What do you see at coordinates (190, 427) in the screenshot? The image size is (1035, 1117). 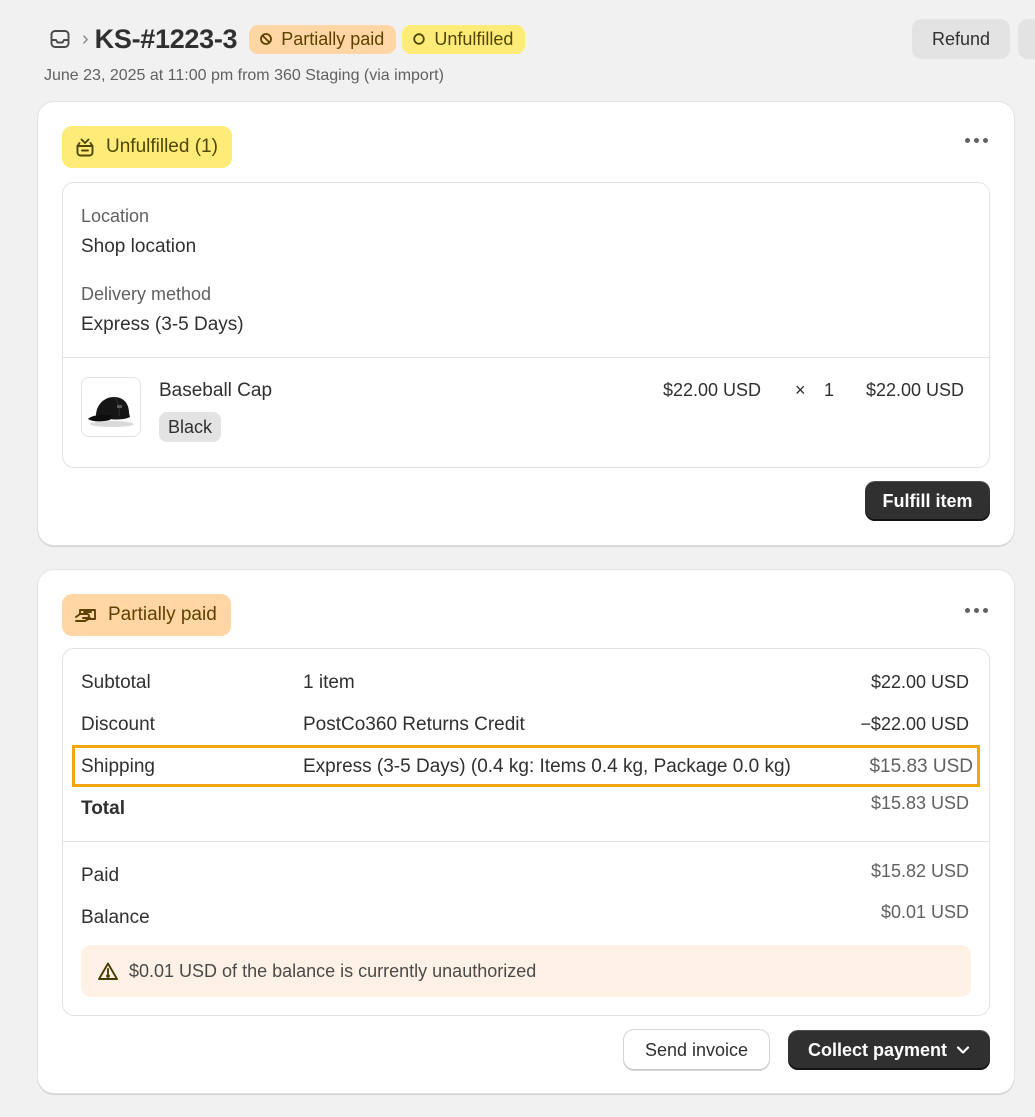 I see `variant-badge: Black` at bounding box center [190, 427].